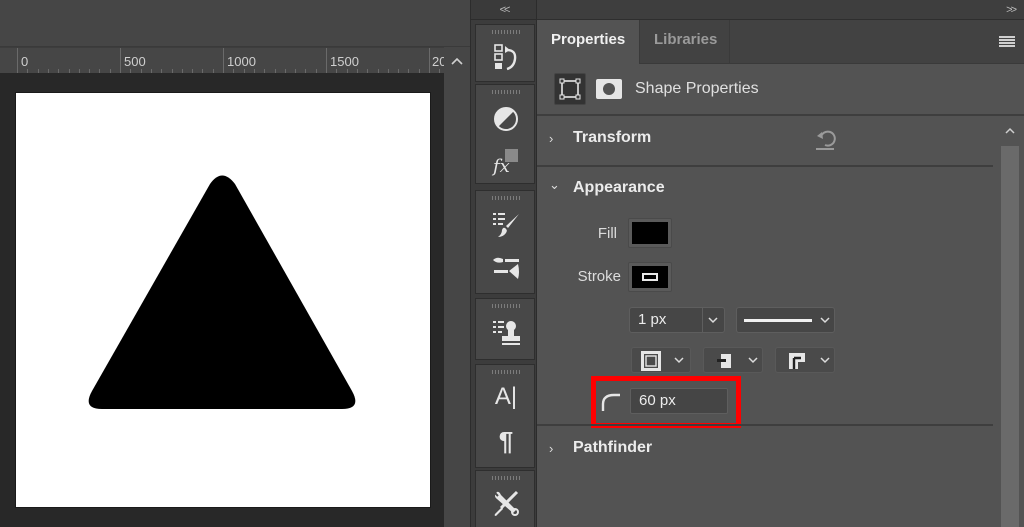  I want to click on brush-presets-icon, so click(506, 225).